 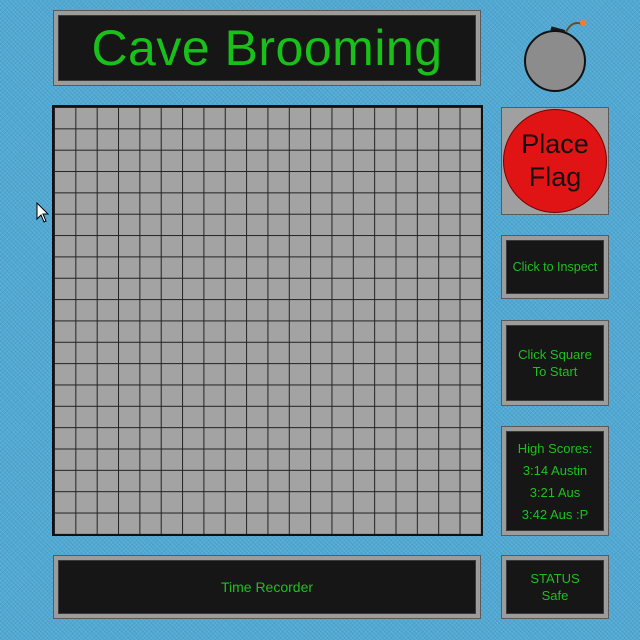 What do you see at coordinates (555, 144) in the screenshot?
I see `place-flag-label-line1: Place` at bounding box center [555, 144].